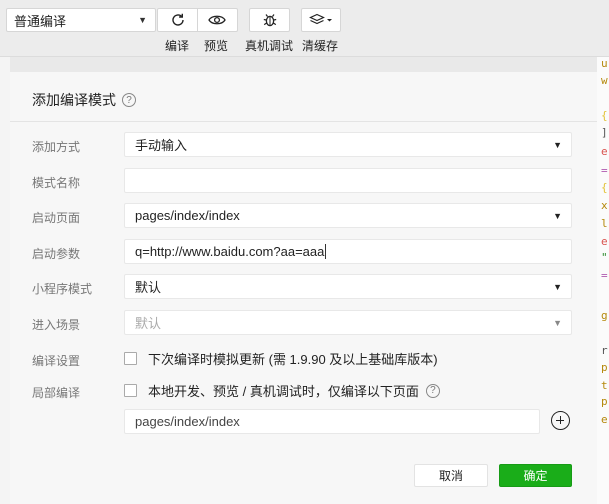  What do you see at coordinates (451, 475) in the screenshot?
I see `cancel-button: 取消` at bounding box center [451, 475].